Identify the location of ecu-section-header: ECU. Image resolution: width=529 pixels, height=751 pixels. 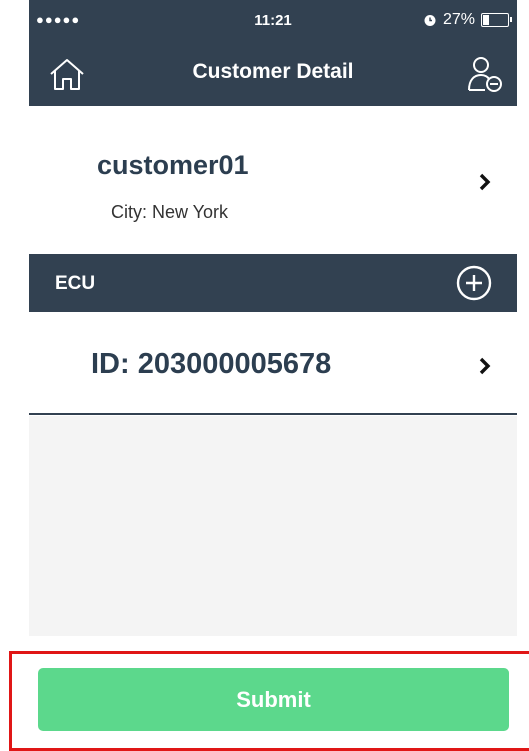
(273, 283).